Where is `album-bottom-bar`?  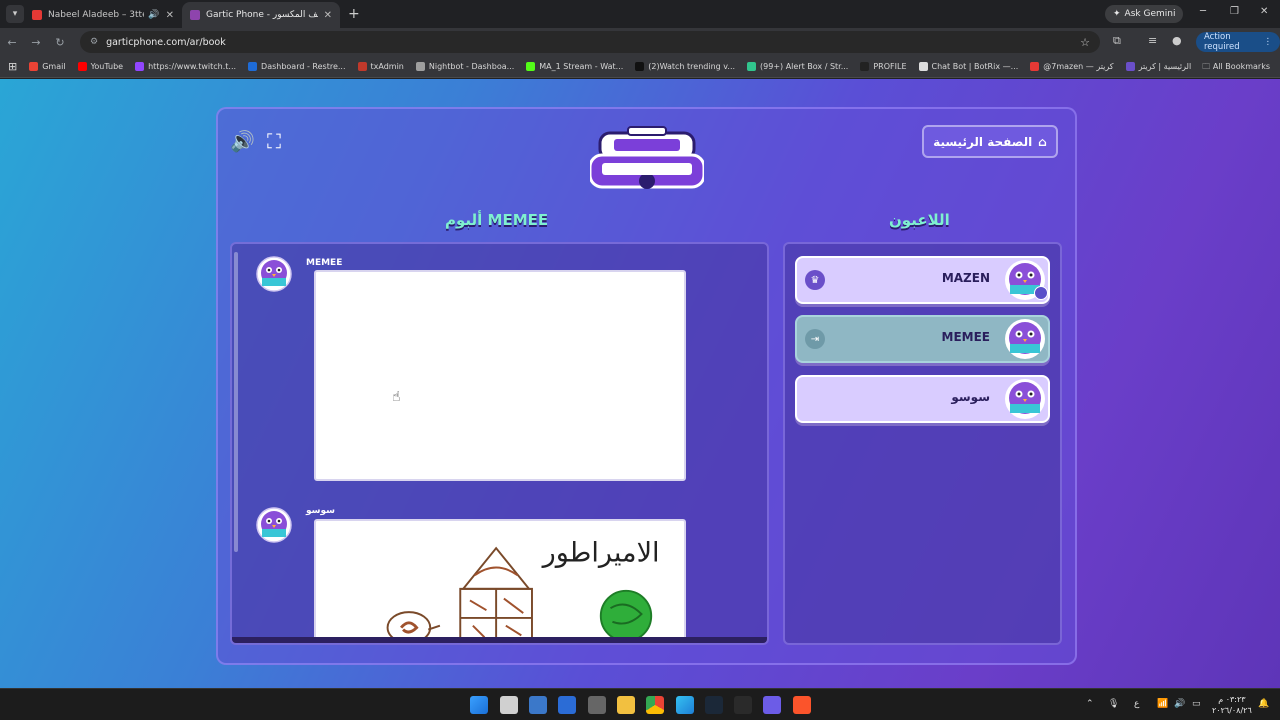 album-bottom-bar is located at coordinates (499, 640).